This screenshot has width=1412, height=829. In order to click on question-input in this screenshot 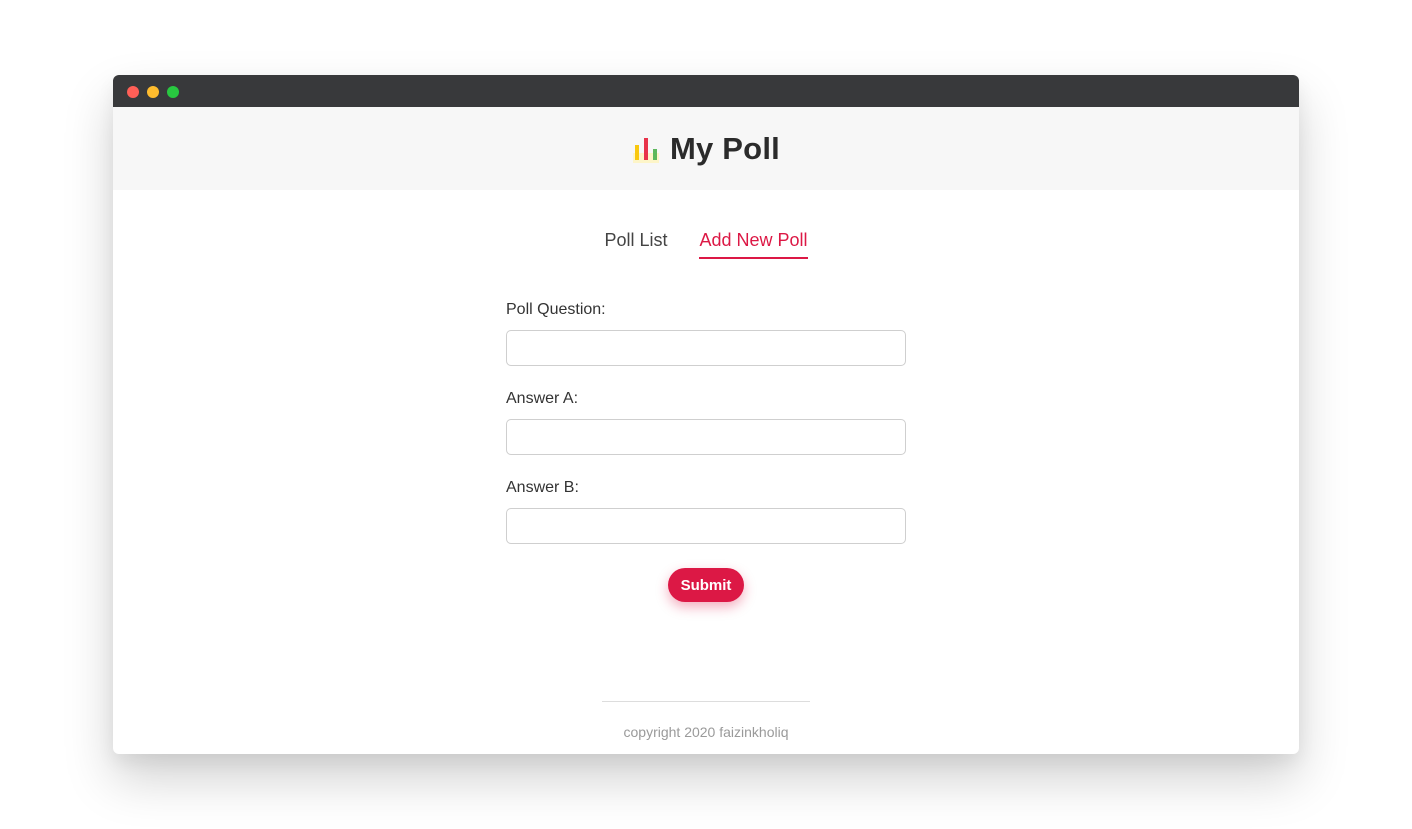, I will do `click(706, 348)`.